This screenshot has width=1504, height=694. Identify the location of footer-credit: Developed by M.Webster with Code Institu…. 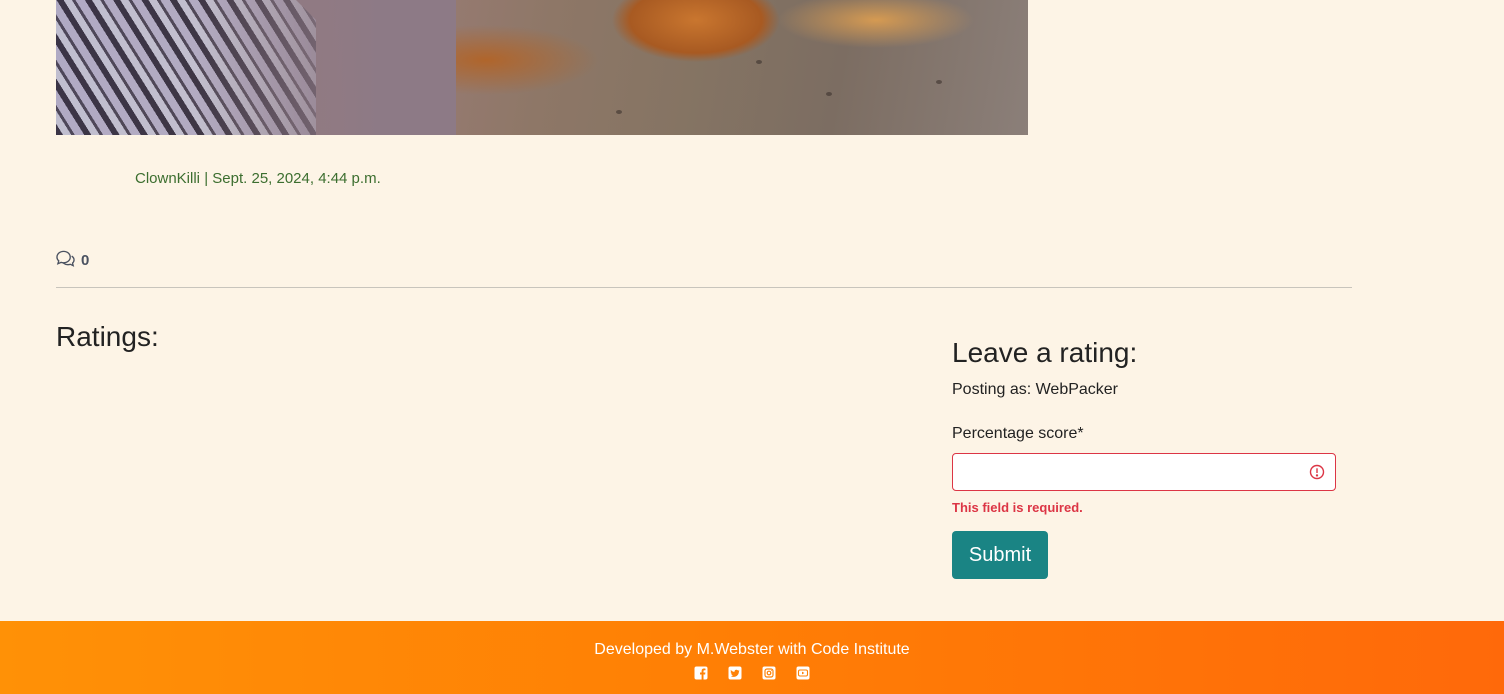
(752, 649).